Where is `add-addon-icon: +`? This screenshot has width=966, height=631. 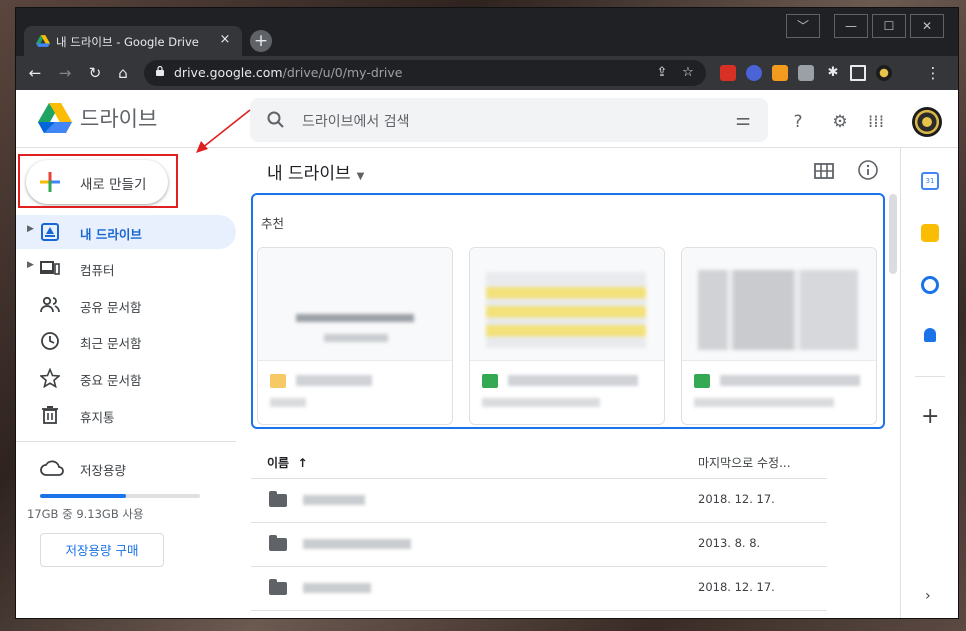
add-addon-icon: + is located at coordinates (930, 416).